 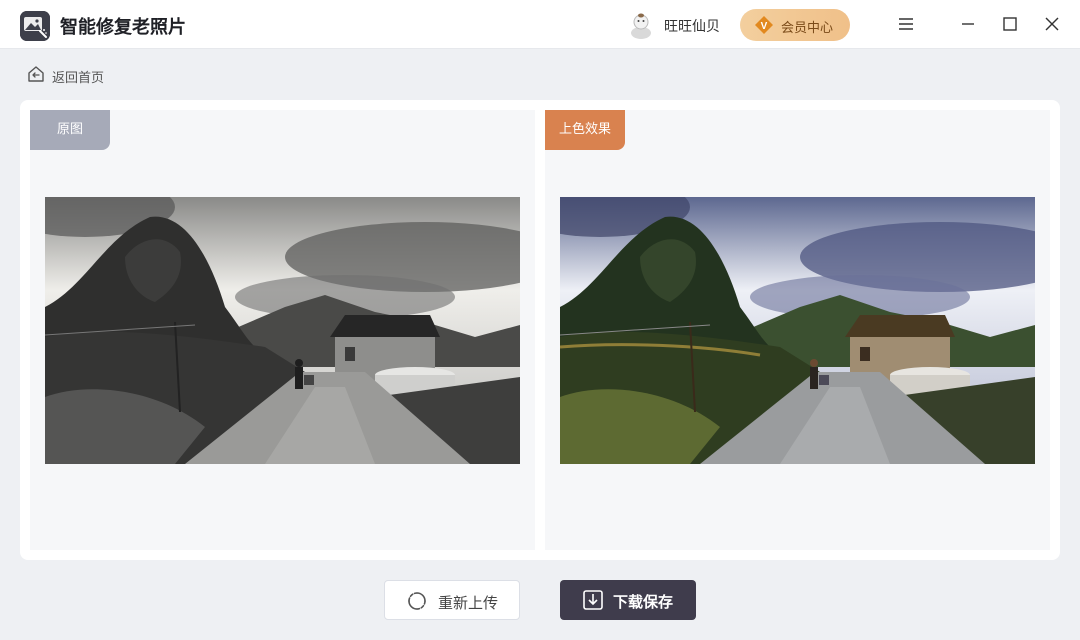 What do you see at coordinates (641, 25) in the screenshot?
I see `avatar-icon` at bounding box center [641, 25].